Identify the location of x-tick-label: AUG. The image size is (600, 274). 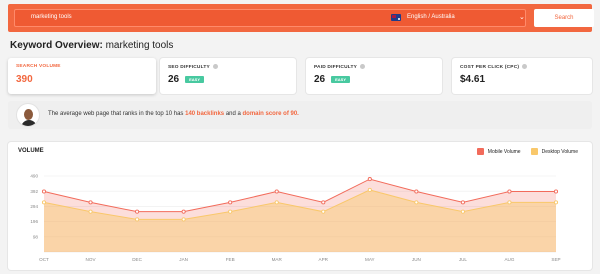
(509, 259).